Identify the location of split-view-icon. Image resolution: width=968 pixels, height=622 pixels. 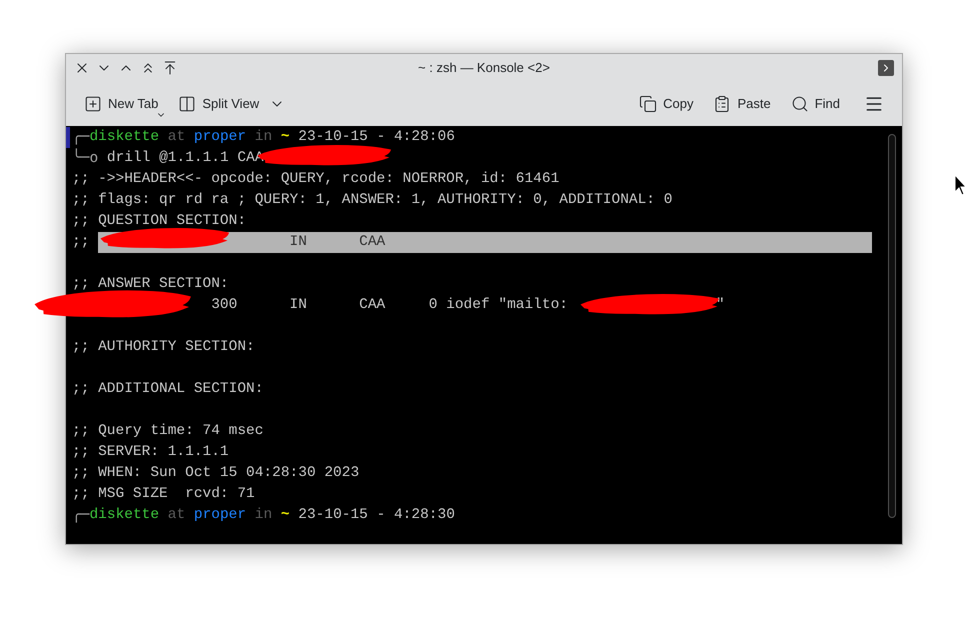
(187, 104).